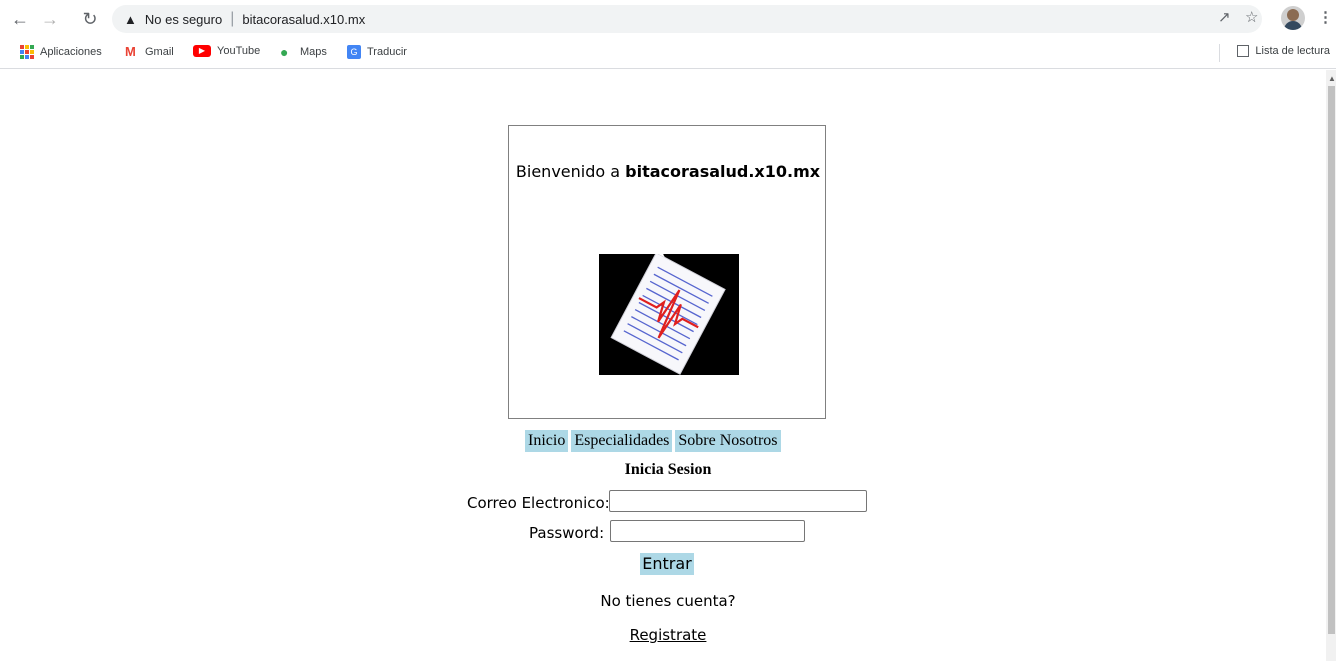 Image resolution: width=1336 pixels, height=661 pixels. I want to click on login-title: Inicia Sesion, so click(668, 469).